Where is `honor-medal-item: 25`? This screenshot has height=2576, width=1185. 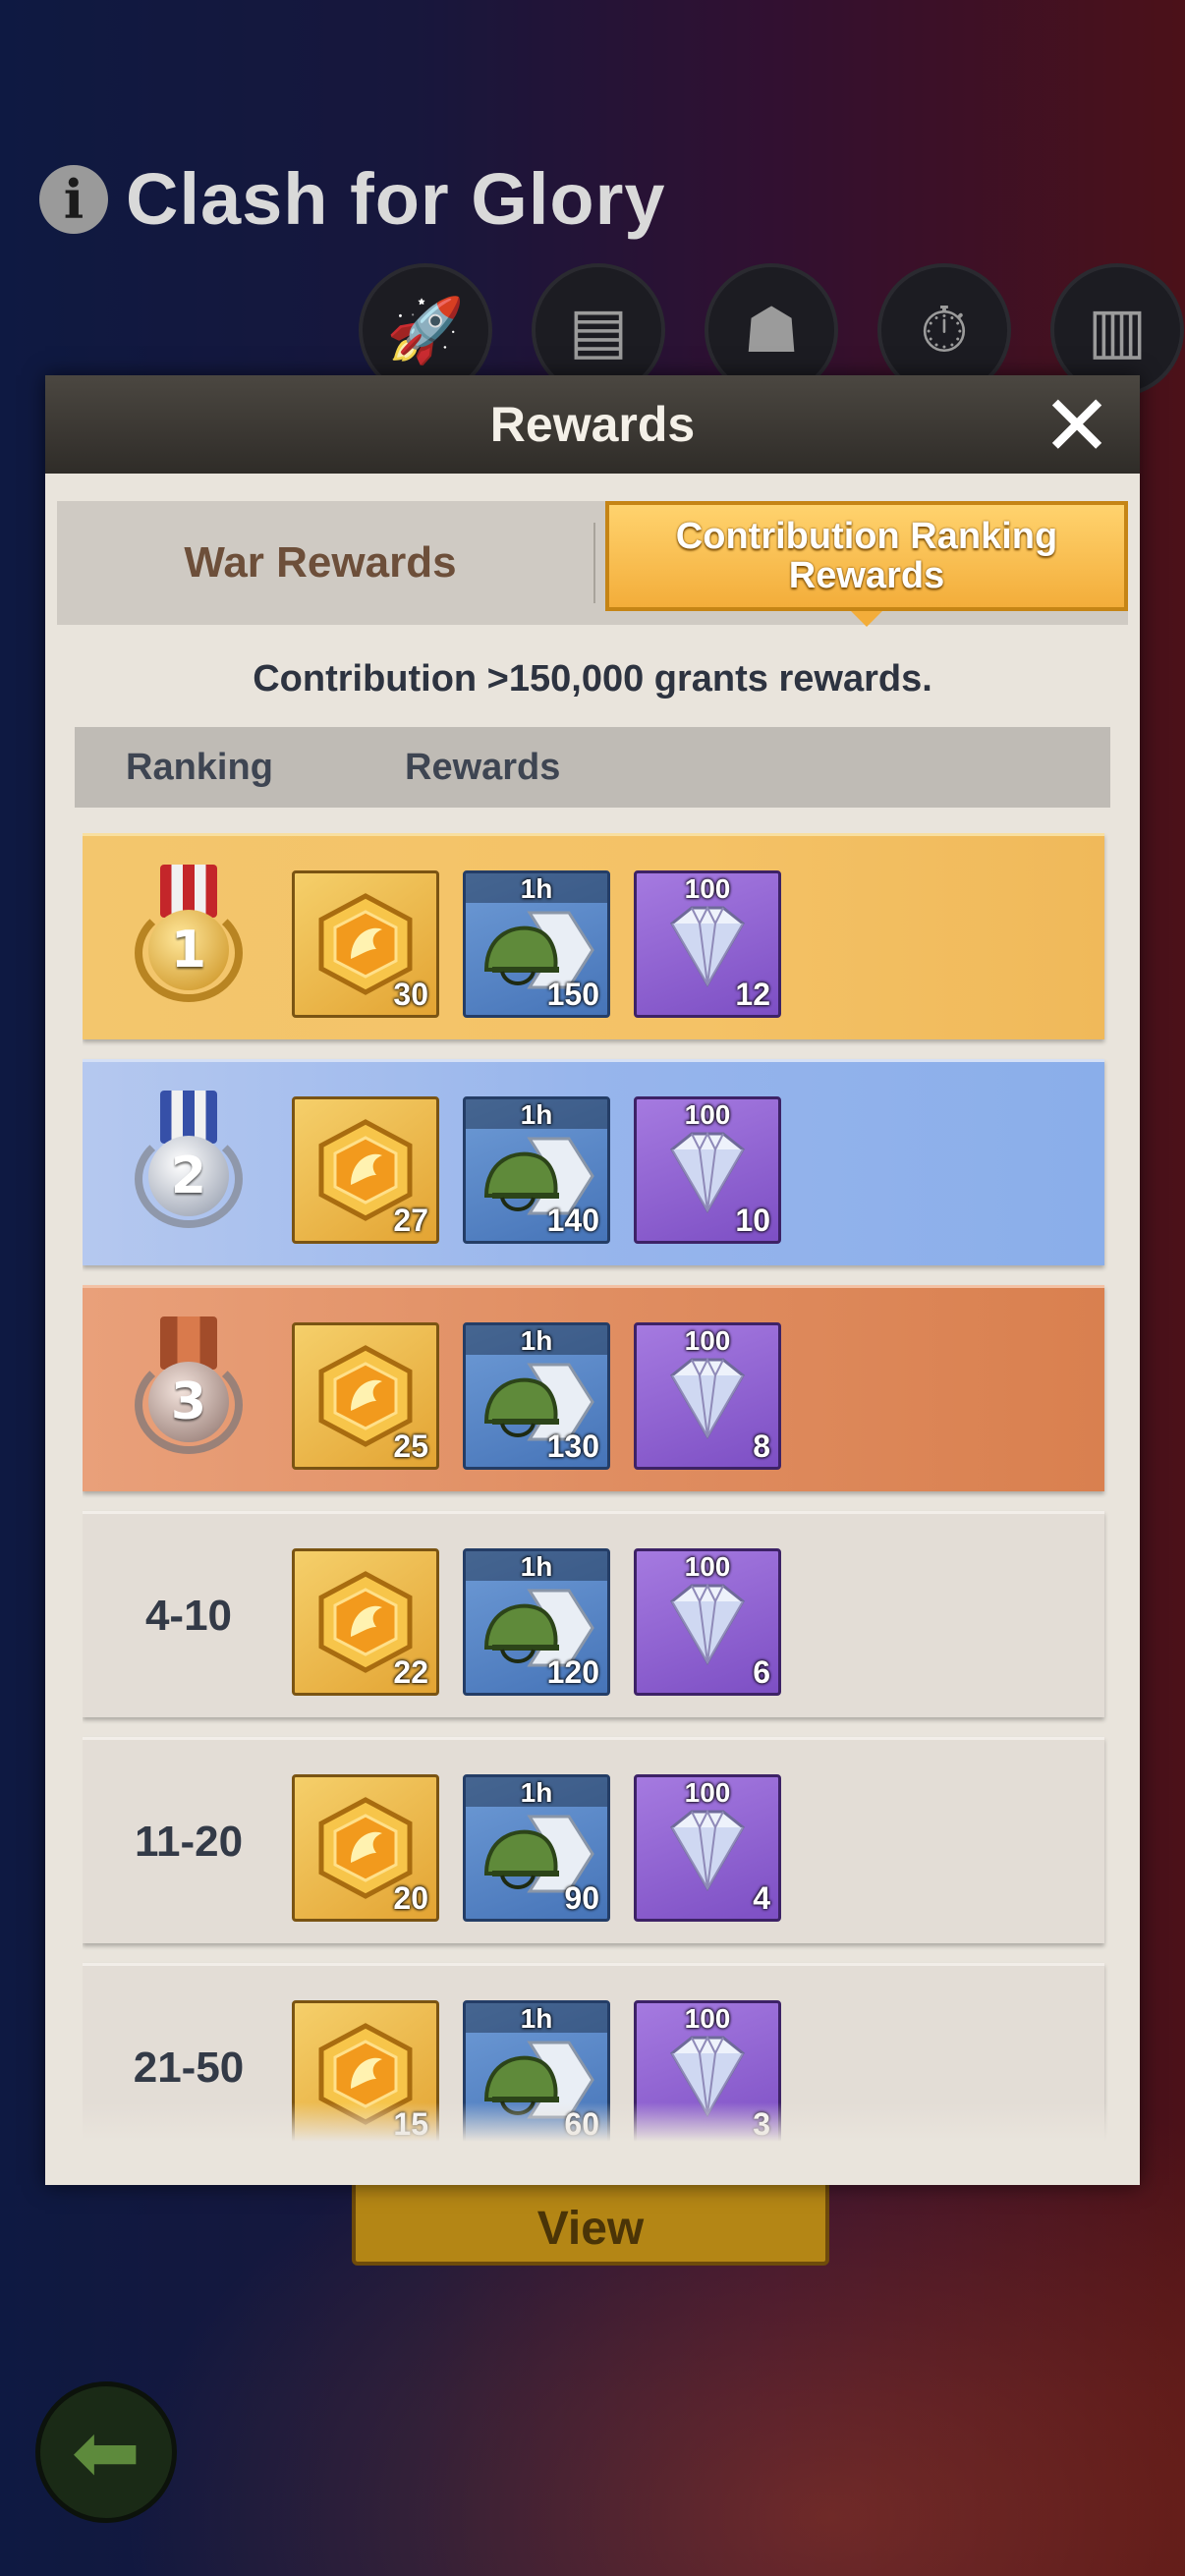
honor-medal-item: 25 is located at coordinates (366, 1396).